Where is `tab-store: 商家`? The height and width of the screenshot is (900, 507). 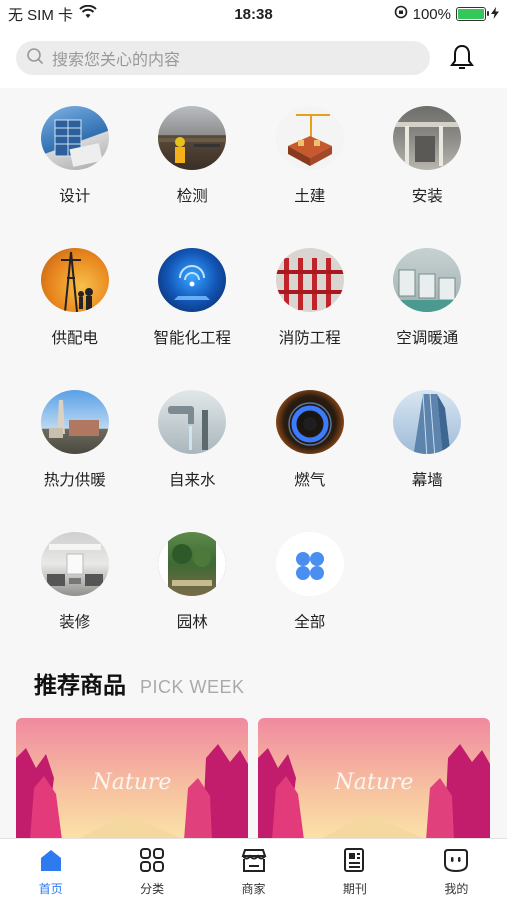 tab-store: 商家 is located at coordinates (253, 869).